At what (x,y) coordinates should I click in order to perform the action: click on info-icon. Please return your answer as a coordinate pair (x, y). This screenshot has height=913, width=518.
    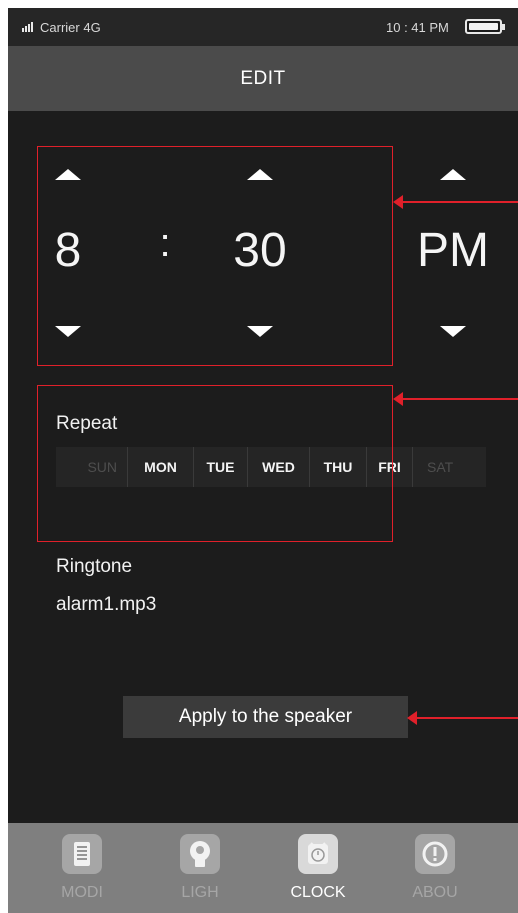
    Looking at the image, I should click on (435, 854).